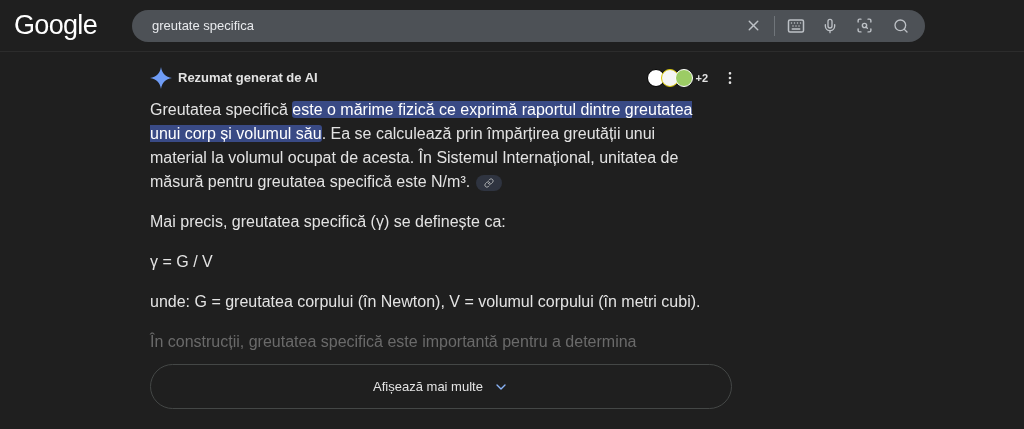  What do you see at coordinates (328, 222) in the screenshot?
I see `overview-paragraph: Mai precis, greutatea specifică (γ) se definește ca:` at bounding box center [328, 222].